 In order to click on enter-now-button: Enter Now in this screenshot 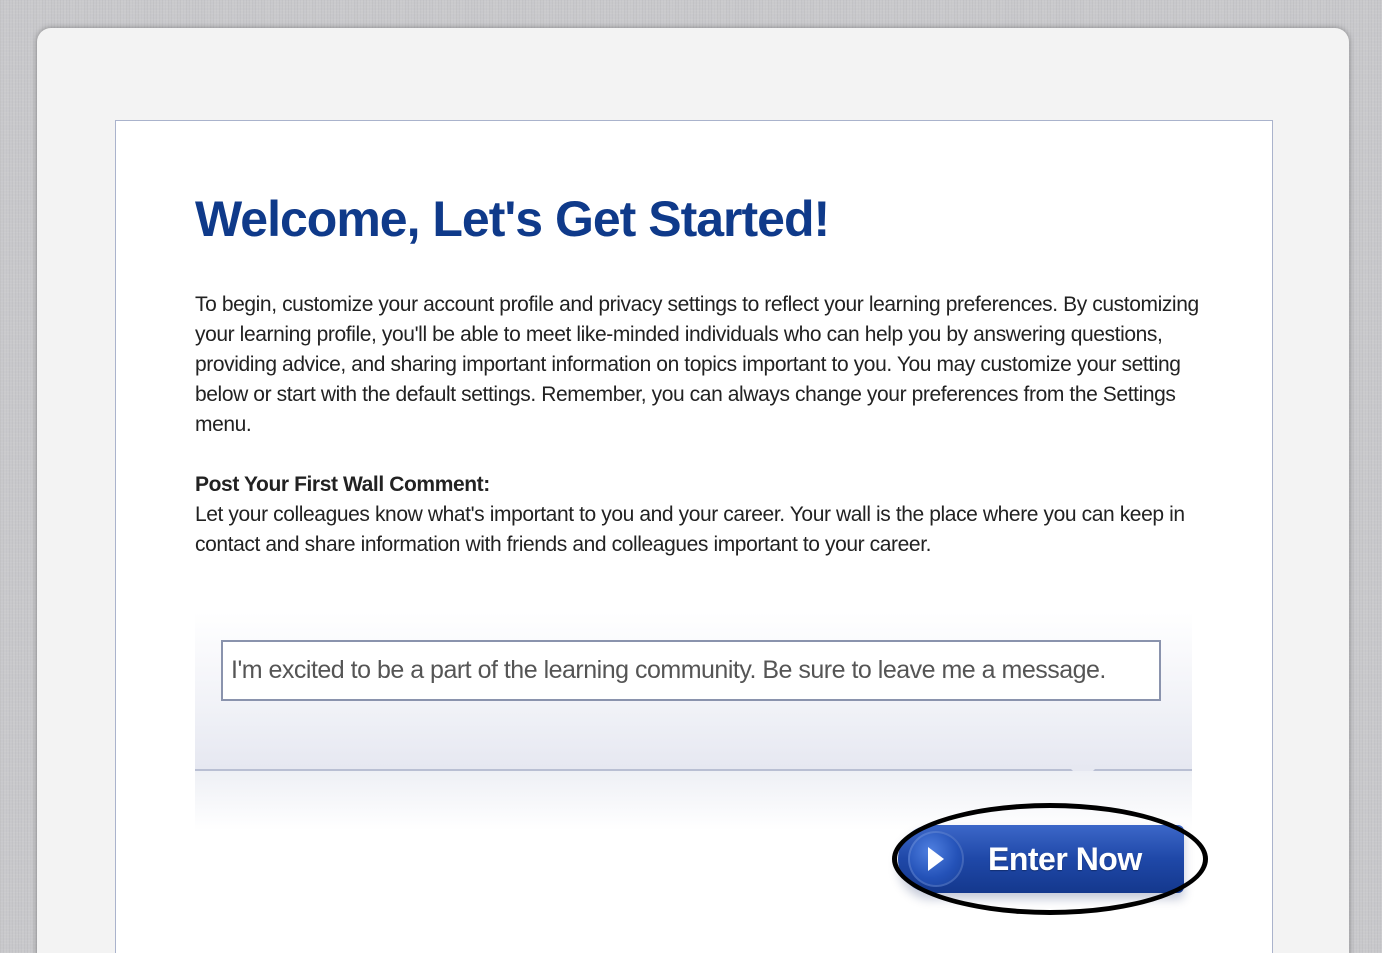, I will do `click(1041, 859)`.